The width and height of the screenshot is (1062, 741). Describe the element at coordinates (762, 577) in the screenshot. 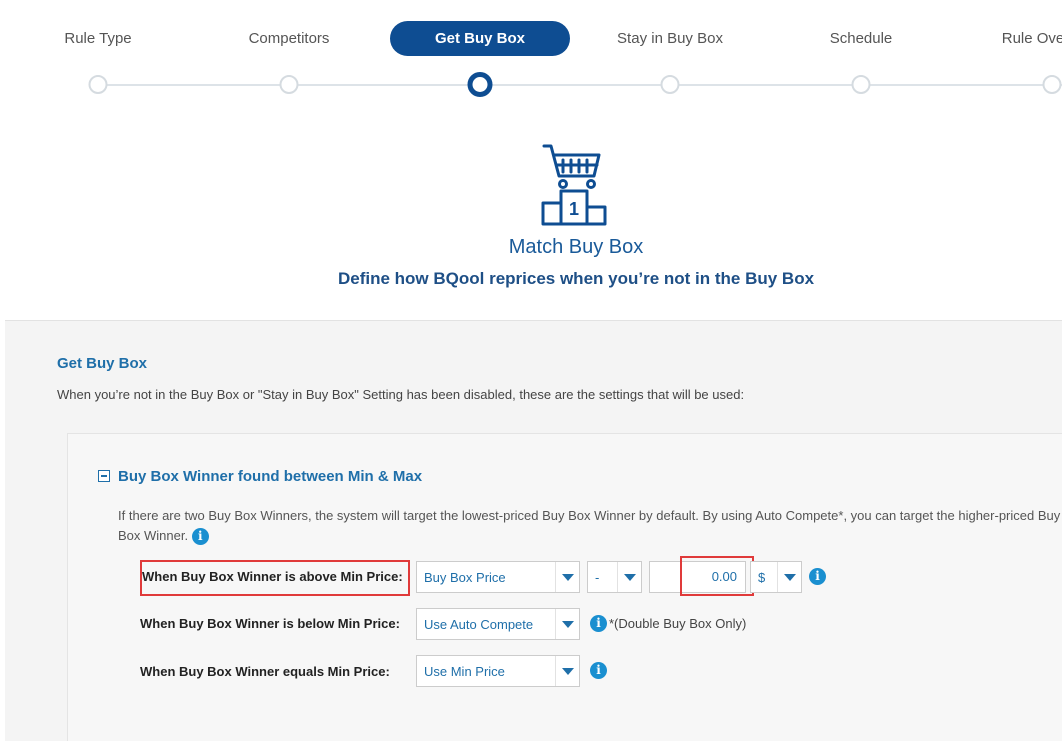

I see `above-min-unit-value: $` at that location.